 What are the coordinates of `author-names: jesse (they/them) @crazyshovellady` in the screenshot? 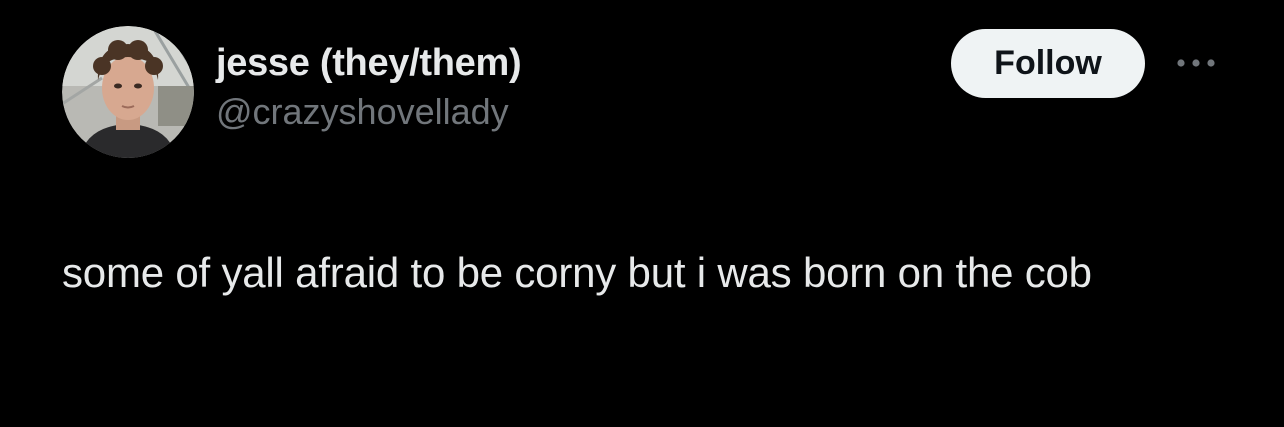 It's located at (369, 88).